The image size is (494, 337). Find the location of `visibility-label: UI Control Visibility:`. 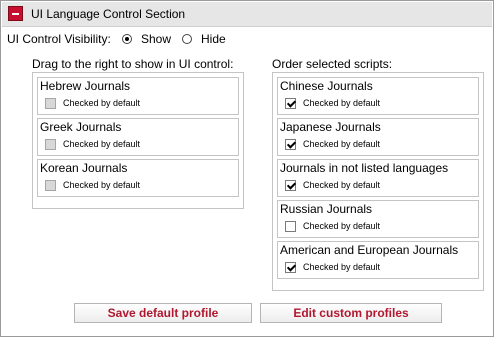

visibility-label: UI Control Visibility: is located at coordinates (59, 39).